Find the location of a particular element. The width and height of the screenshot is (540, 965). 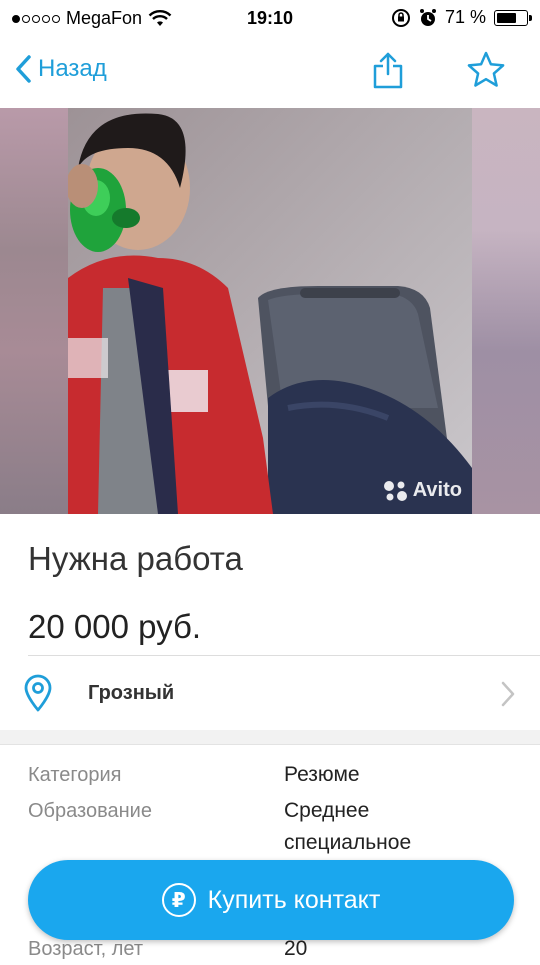

city-name: Грозный is located at coordinates (131, 693).